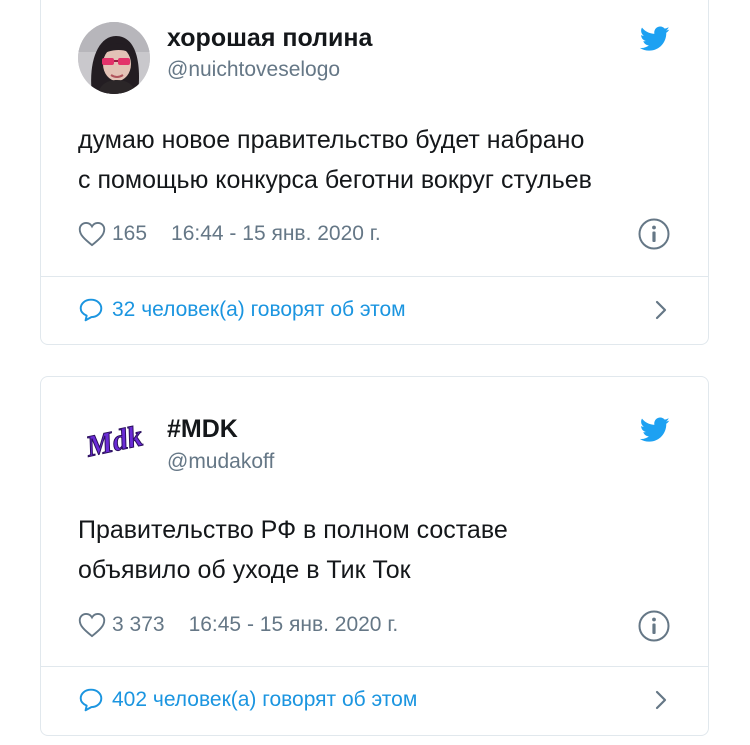  Describe the element at coordinates (293, 530) in the screenshot. I see `tweet-text-line: Правительство РФ в полном составе` at that location.